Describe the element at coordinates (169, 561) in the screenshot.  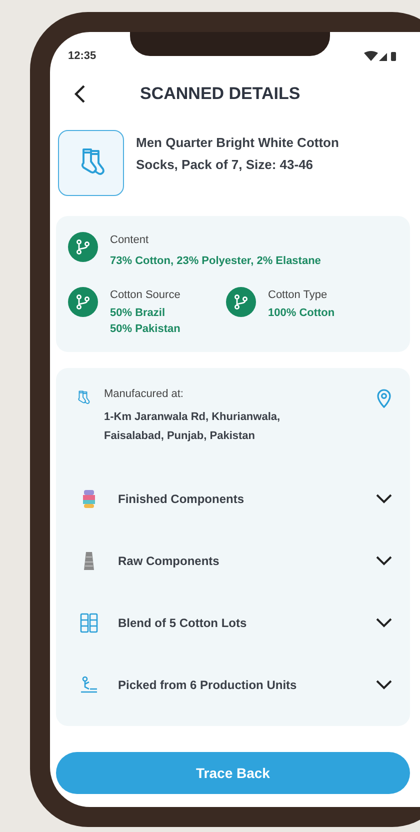
I see `section-label: Raw Components` at that location.